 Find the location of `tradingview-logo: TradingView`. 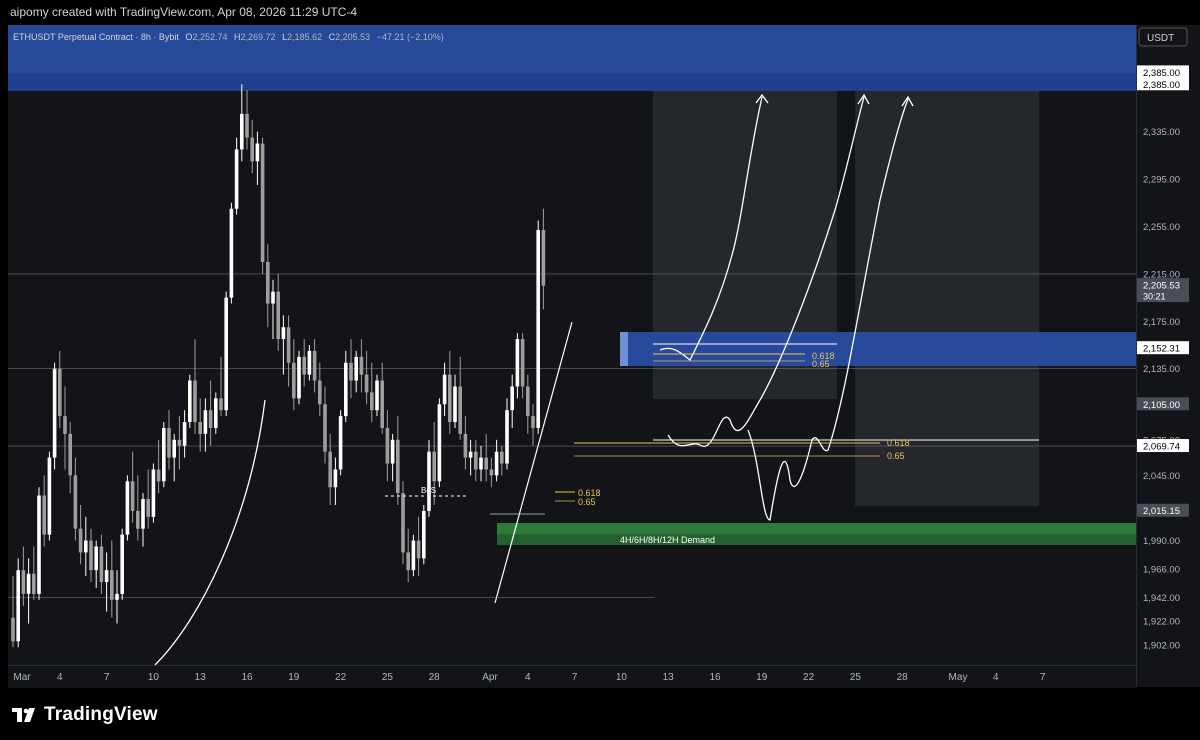

tradingview-logo: TradingView is located at coordinates (85, 715).